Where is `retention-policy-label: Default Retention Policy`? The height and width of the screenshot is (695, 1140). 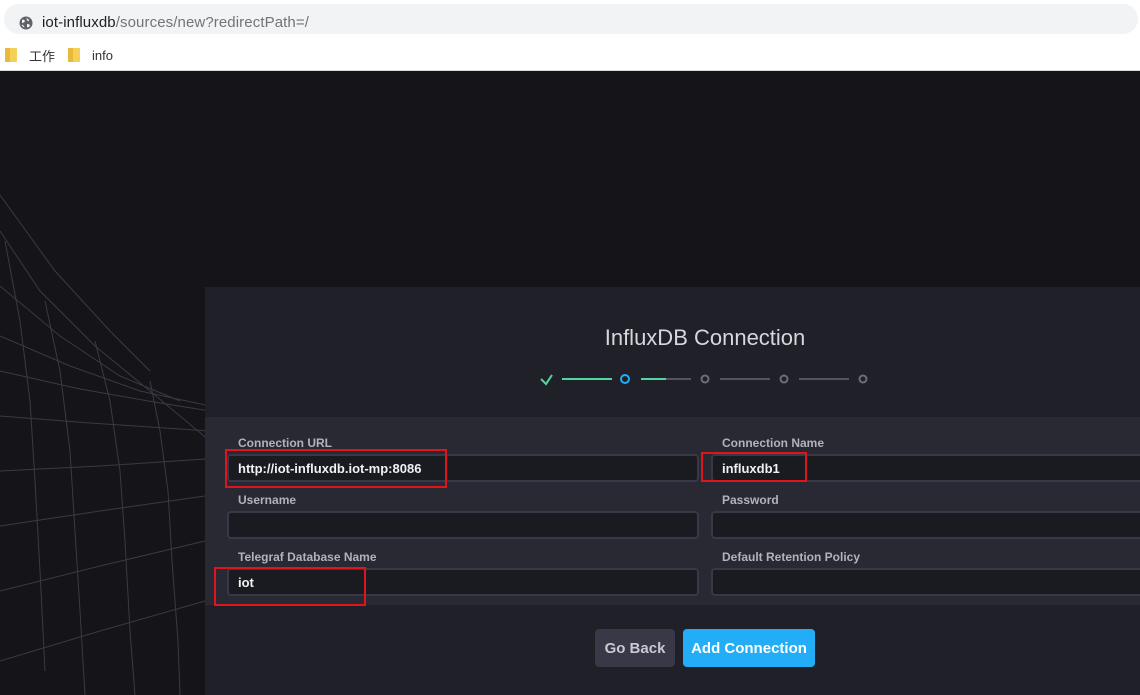
retention-policy-label: Default Retention Policy is located at coordinates (791, 557).